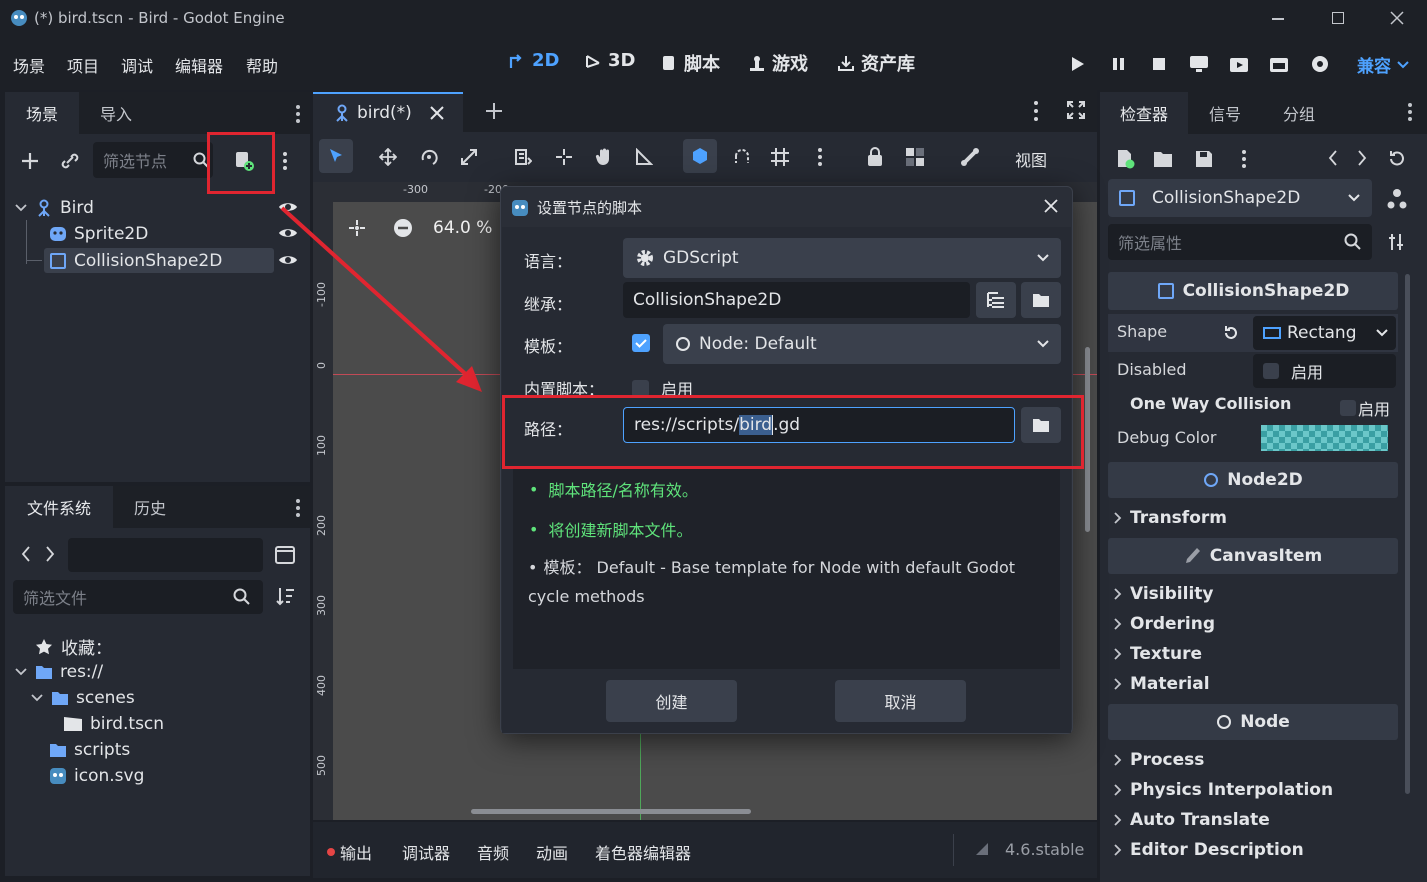 The width and height of the screenshot is (1427, 882). Describe the element at coordinates (842, 258) in the screenshot. I see `language-dropdown: GDScript` at that location.